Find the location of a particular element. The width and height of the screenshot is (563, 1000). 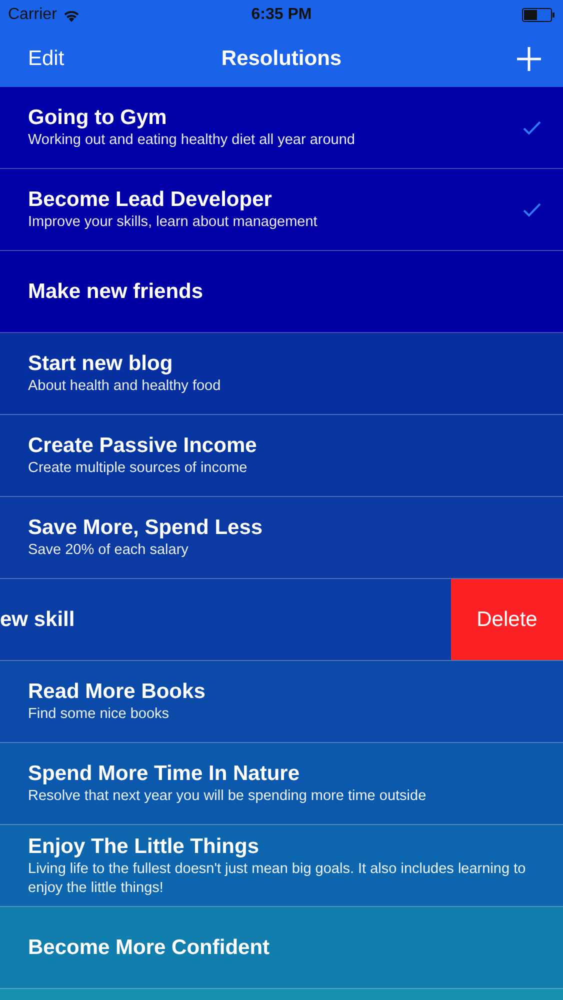

status-time: 6:35 PM is located at coordinates (281, 15).